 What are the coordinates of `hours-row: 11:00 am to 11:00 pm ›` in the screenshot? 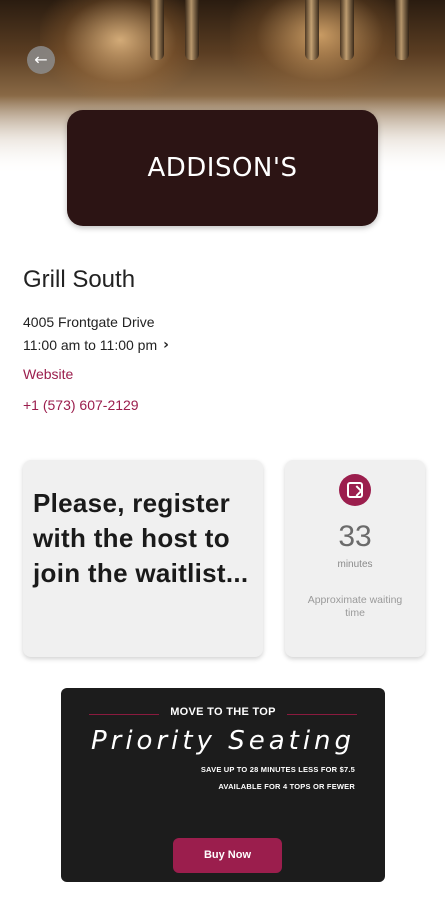 It's located at (96, 345).